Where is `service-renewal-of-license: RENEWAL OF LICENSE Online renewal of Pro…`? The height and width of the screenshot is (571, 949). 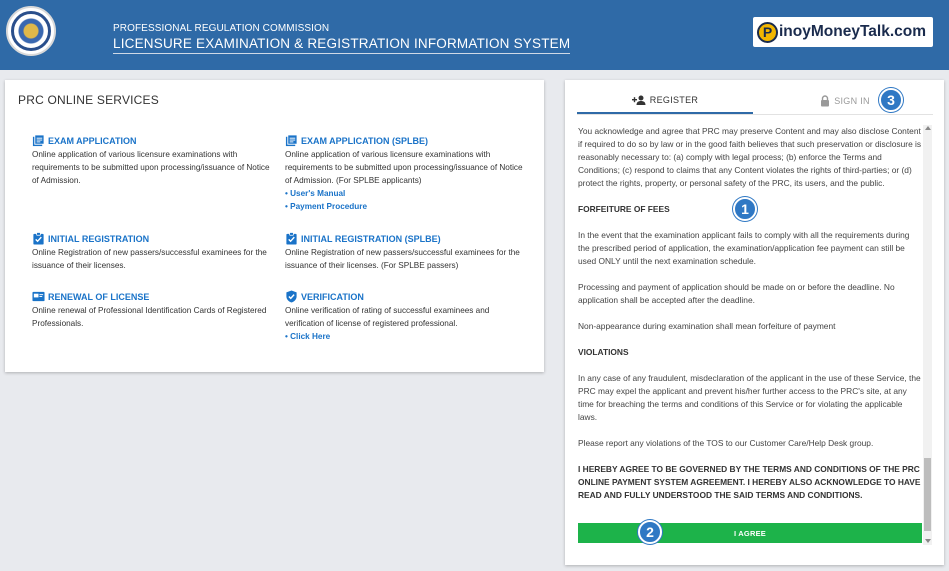
service-renewal-of-license: RENEWAL OF LICENSE Online renewal of Pro… is located at coordinates (152, 310).